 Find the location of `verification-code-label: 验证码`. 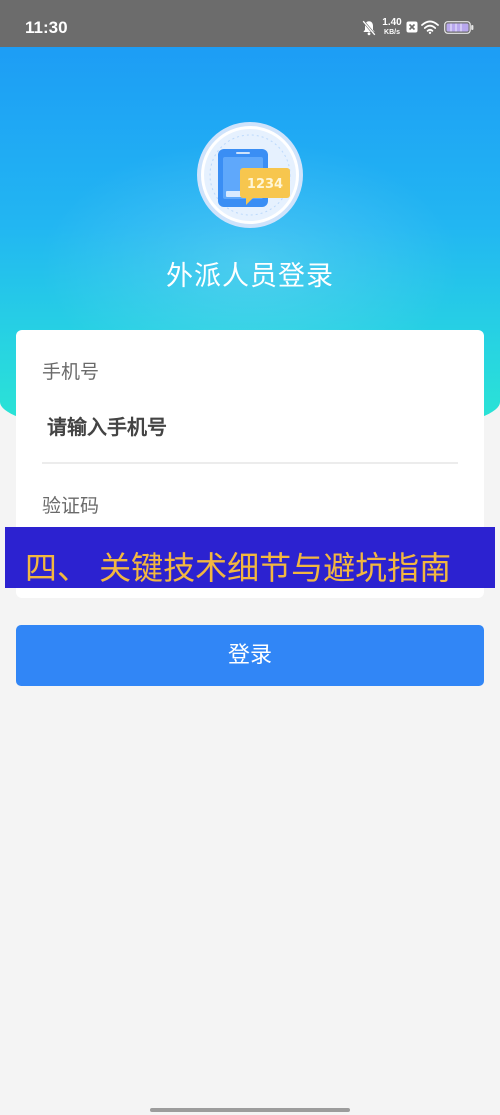

verification-code-label: 验证码 is located at coordinates (71, 506).